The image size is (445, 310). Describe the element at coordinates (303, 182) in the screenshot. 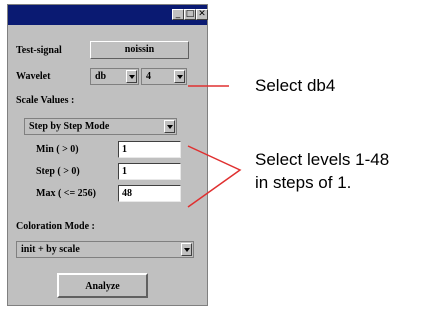

I see `annotation-levels-line2: in steps of 1.` at that location.